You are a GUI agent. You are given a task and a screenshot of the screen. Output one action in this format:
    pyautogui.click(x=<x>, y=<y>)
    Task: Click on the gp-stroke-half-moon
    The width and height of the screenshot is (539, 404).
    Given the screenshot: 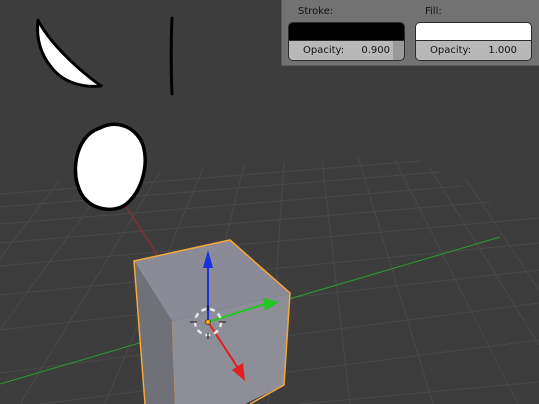 What is the action you would take?
    pyautogui.click(x=69, y=53)
    